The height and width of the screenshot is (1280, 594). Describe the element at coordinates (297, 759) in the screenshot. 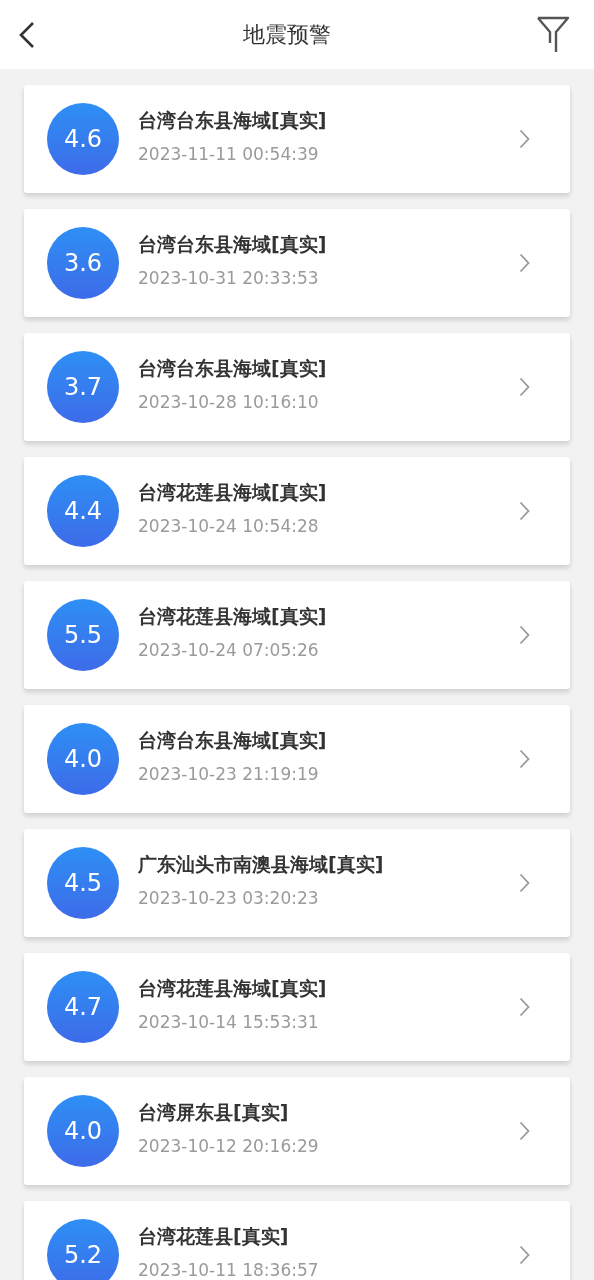

I see `earthquake-card: 4.0 台湾台东县海域[真实] 2023-10-23 21:19:19` at that location.